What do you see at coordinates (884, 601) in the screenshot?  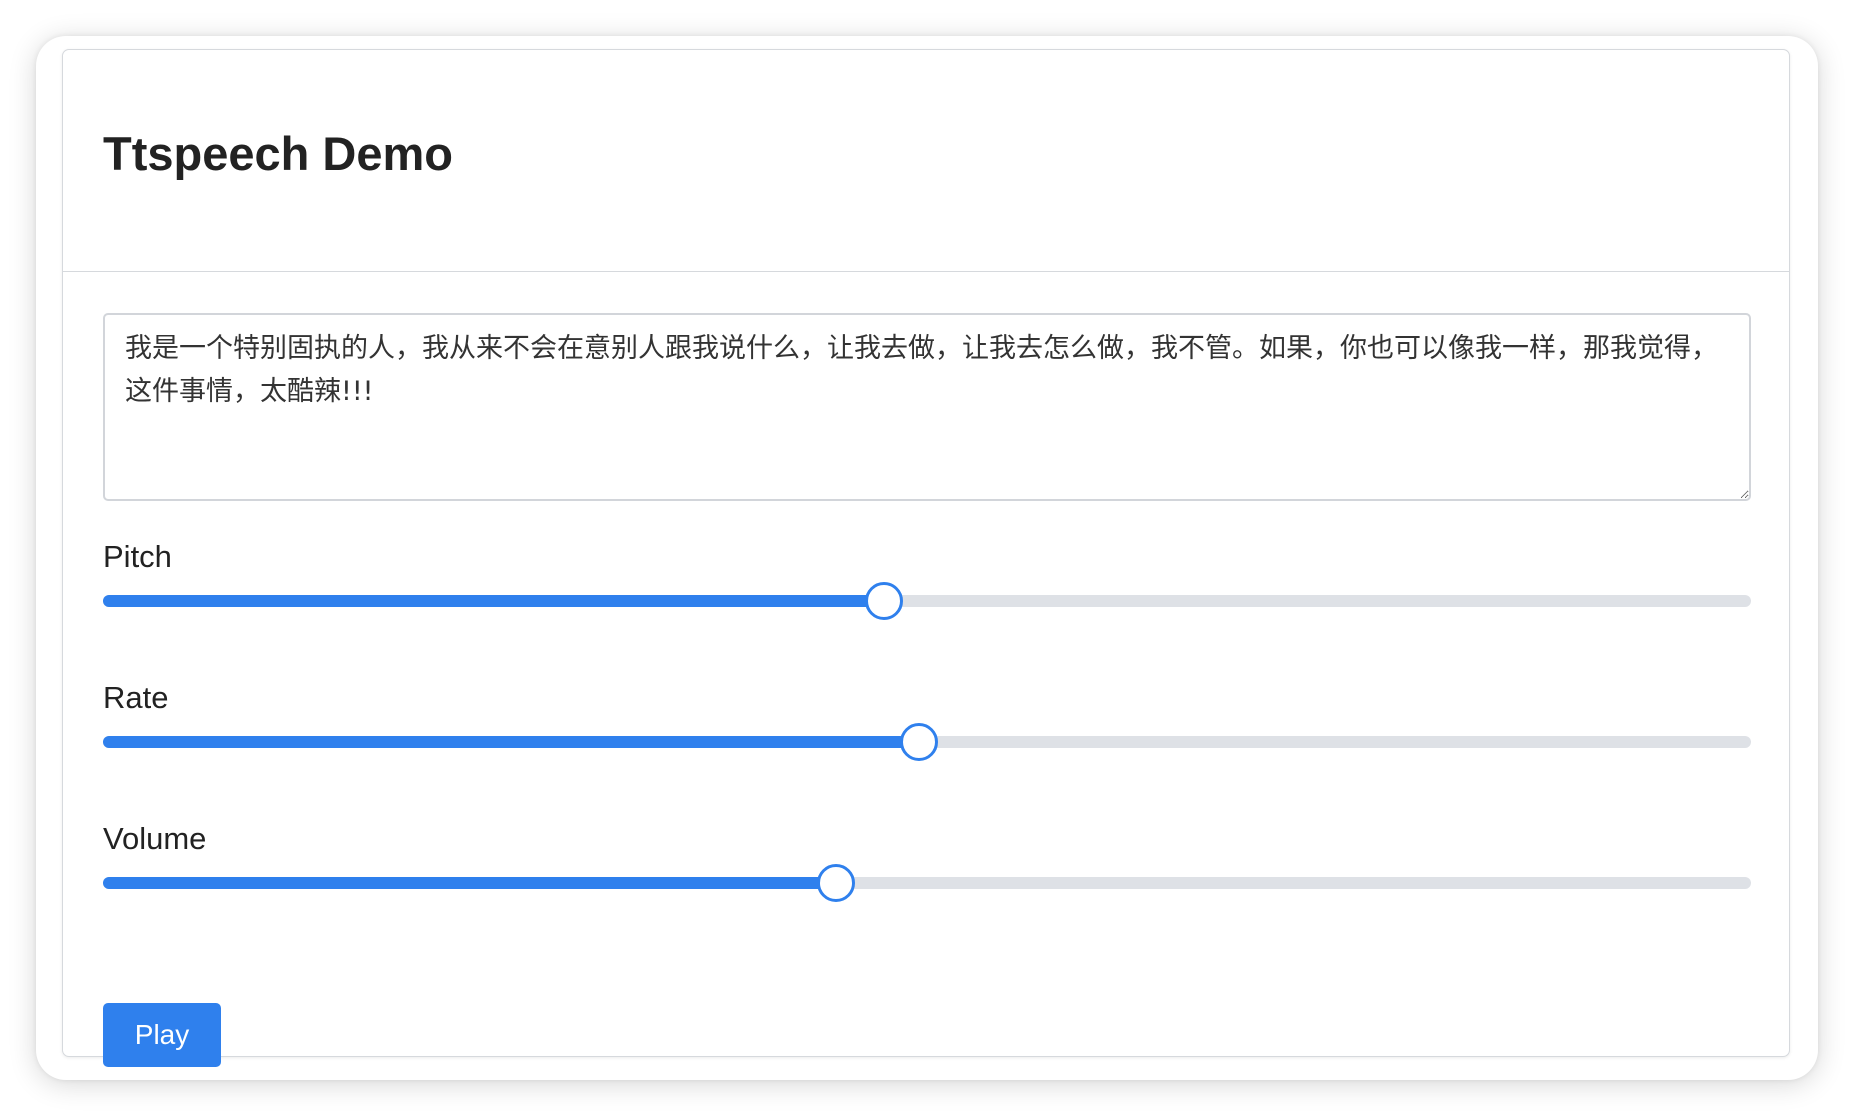 I see `pitch-slider-thumb` at bounding box center [884, 601].